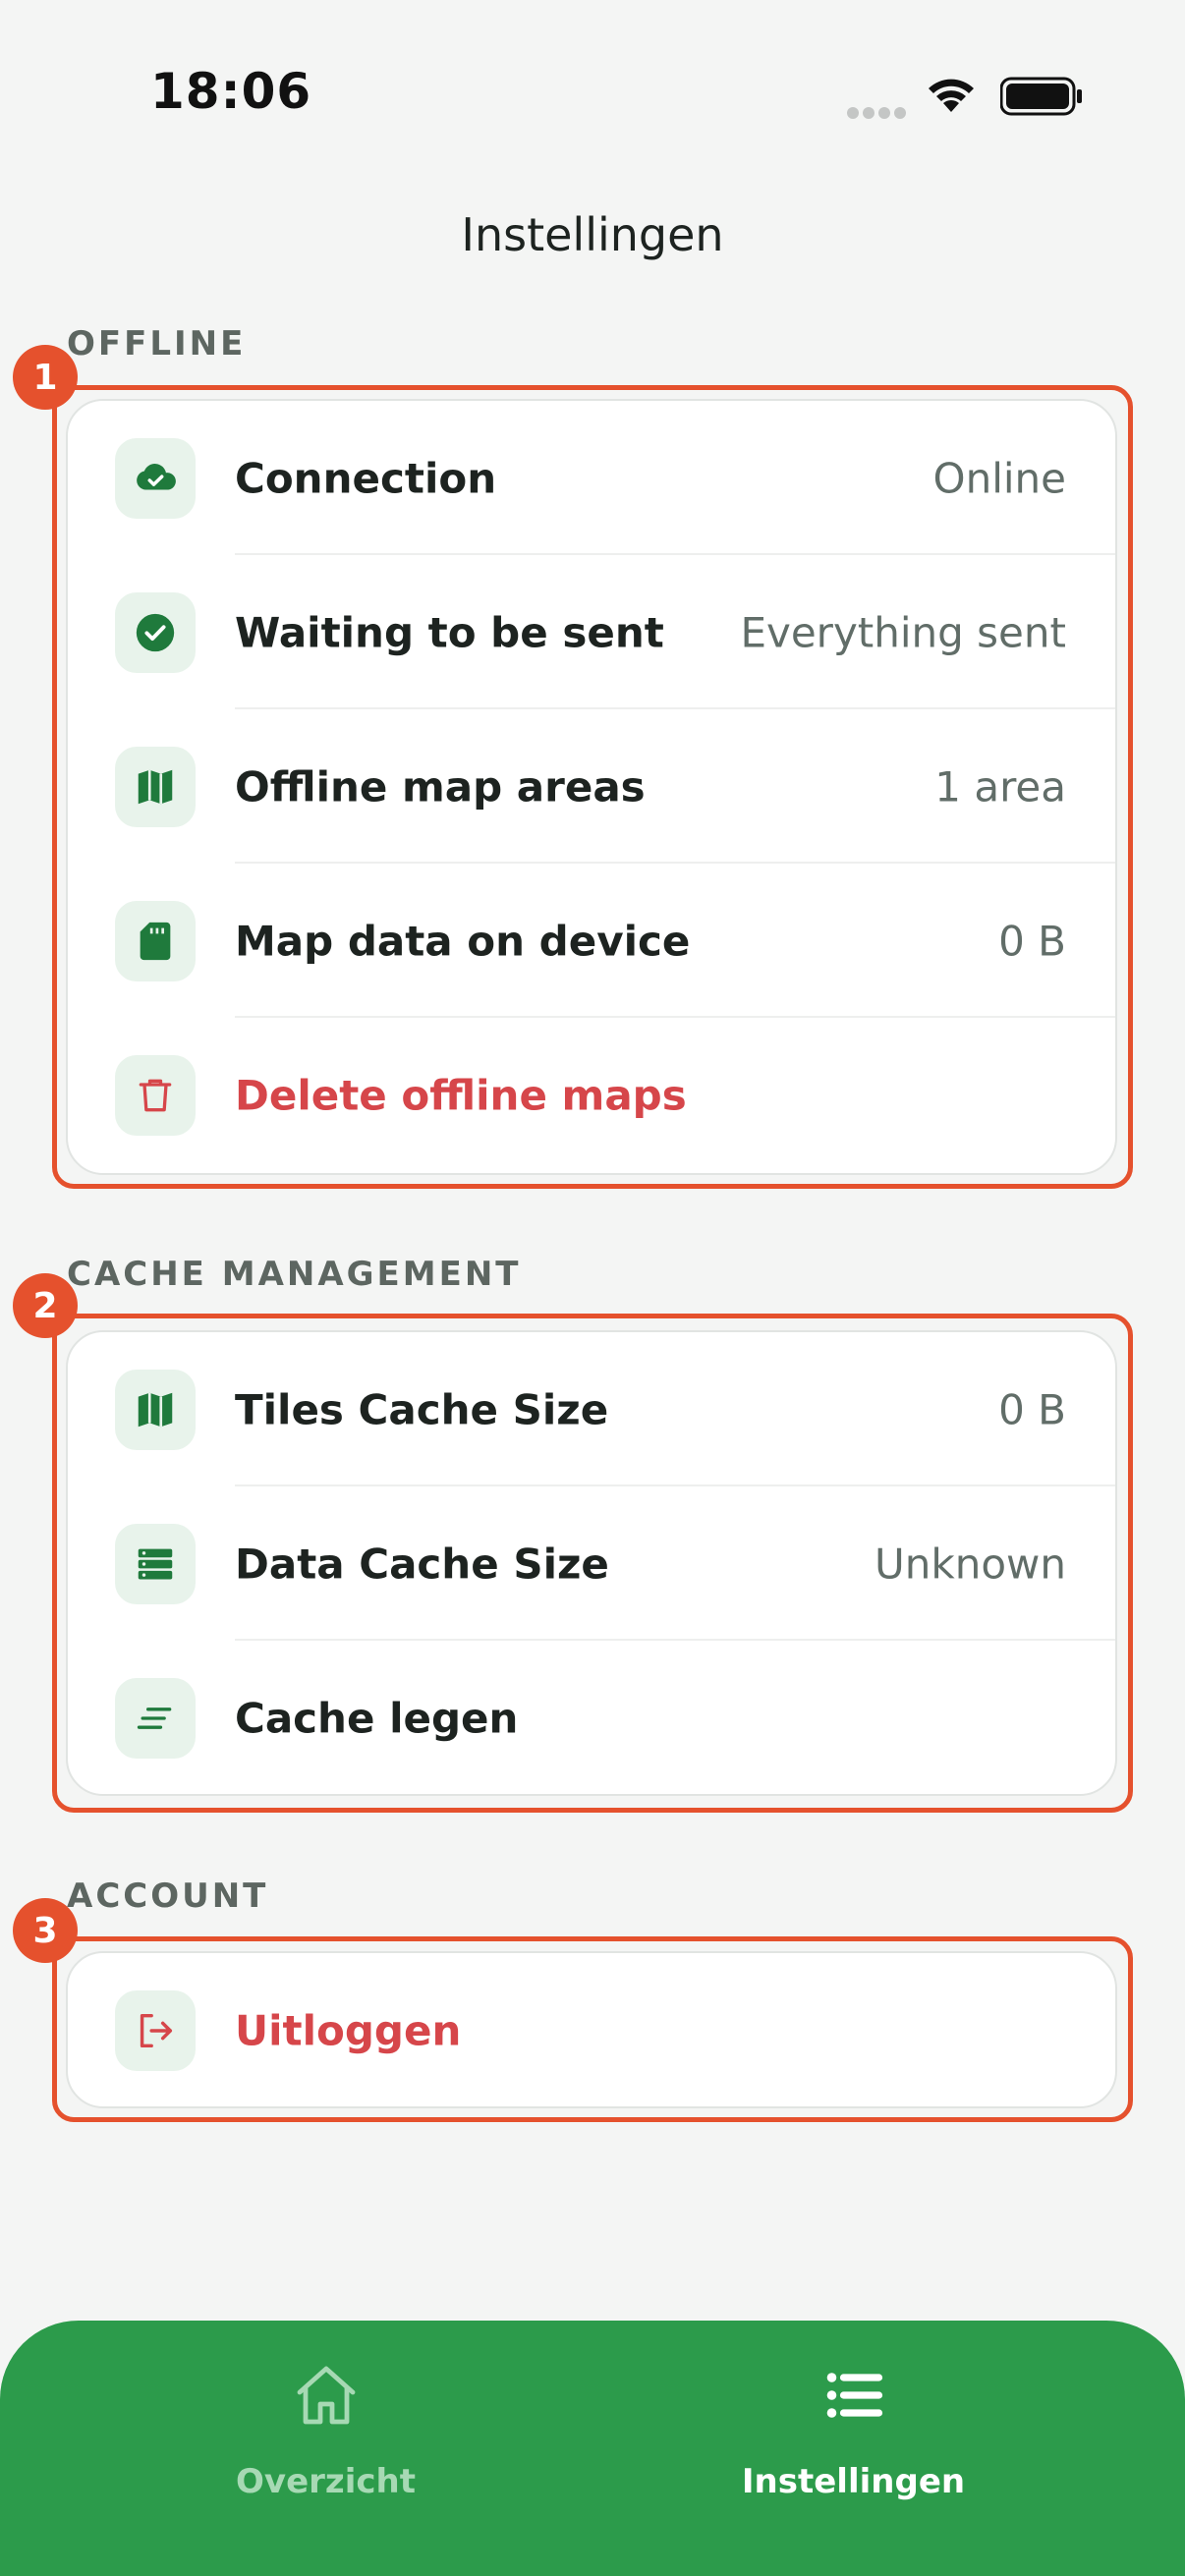  I want to click on clear-lines-icon, so click(155, 1718).